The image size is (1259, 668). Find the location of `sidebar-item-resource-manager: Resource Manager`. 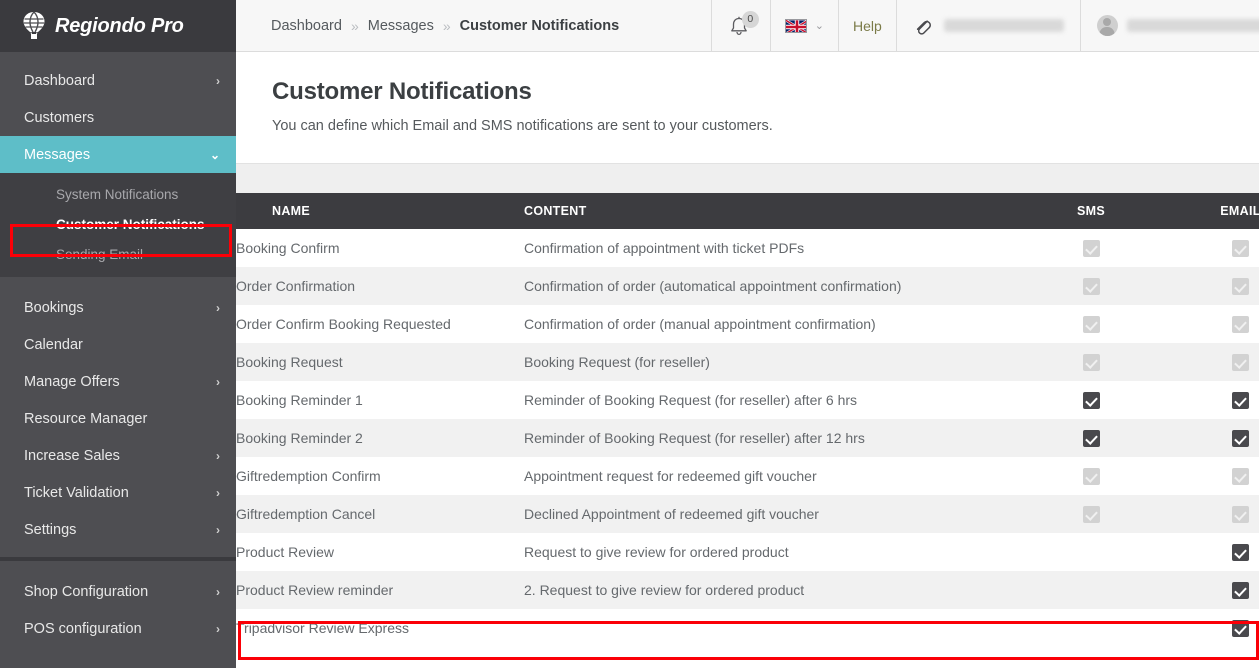

sidebar-item-resource-manager: Resource Manager is located at coordinates (118, 418).